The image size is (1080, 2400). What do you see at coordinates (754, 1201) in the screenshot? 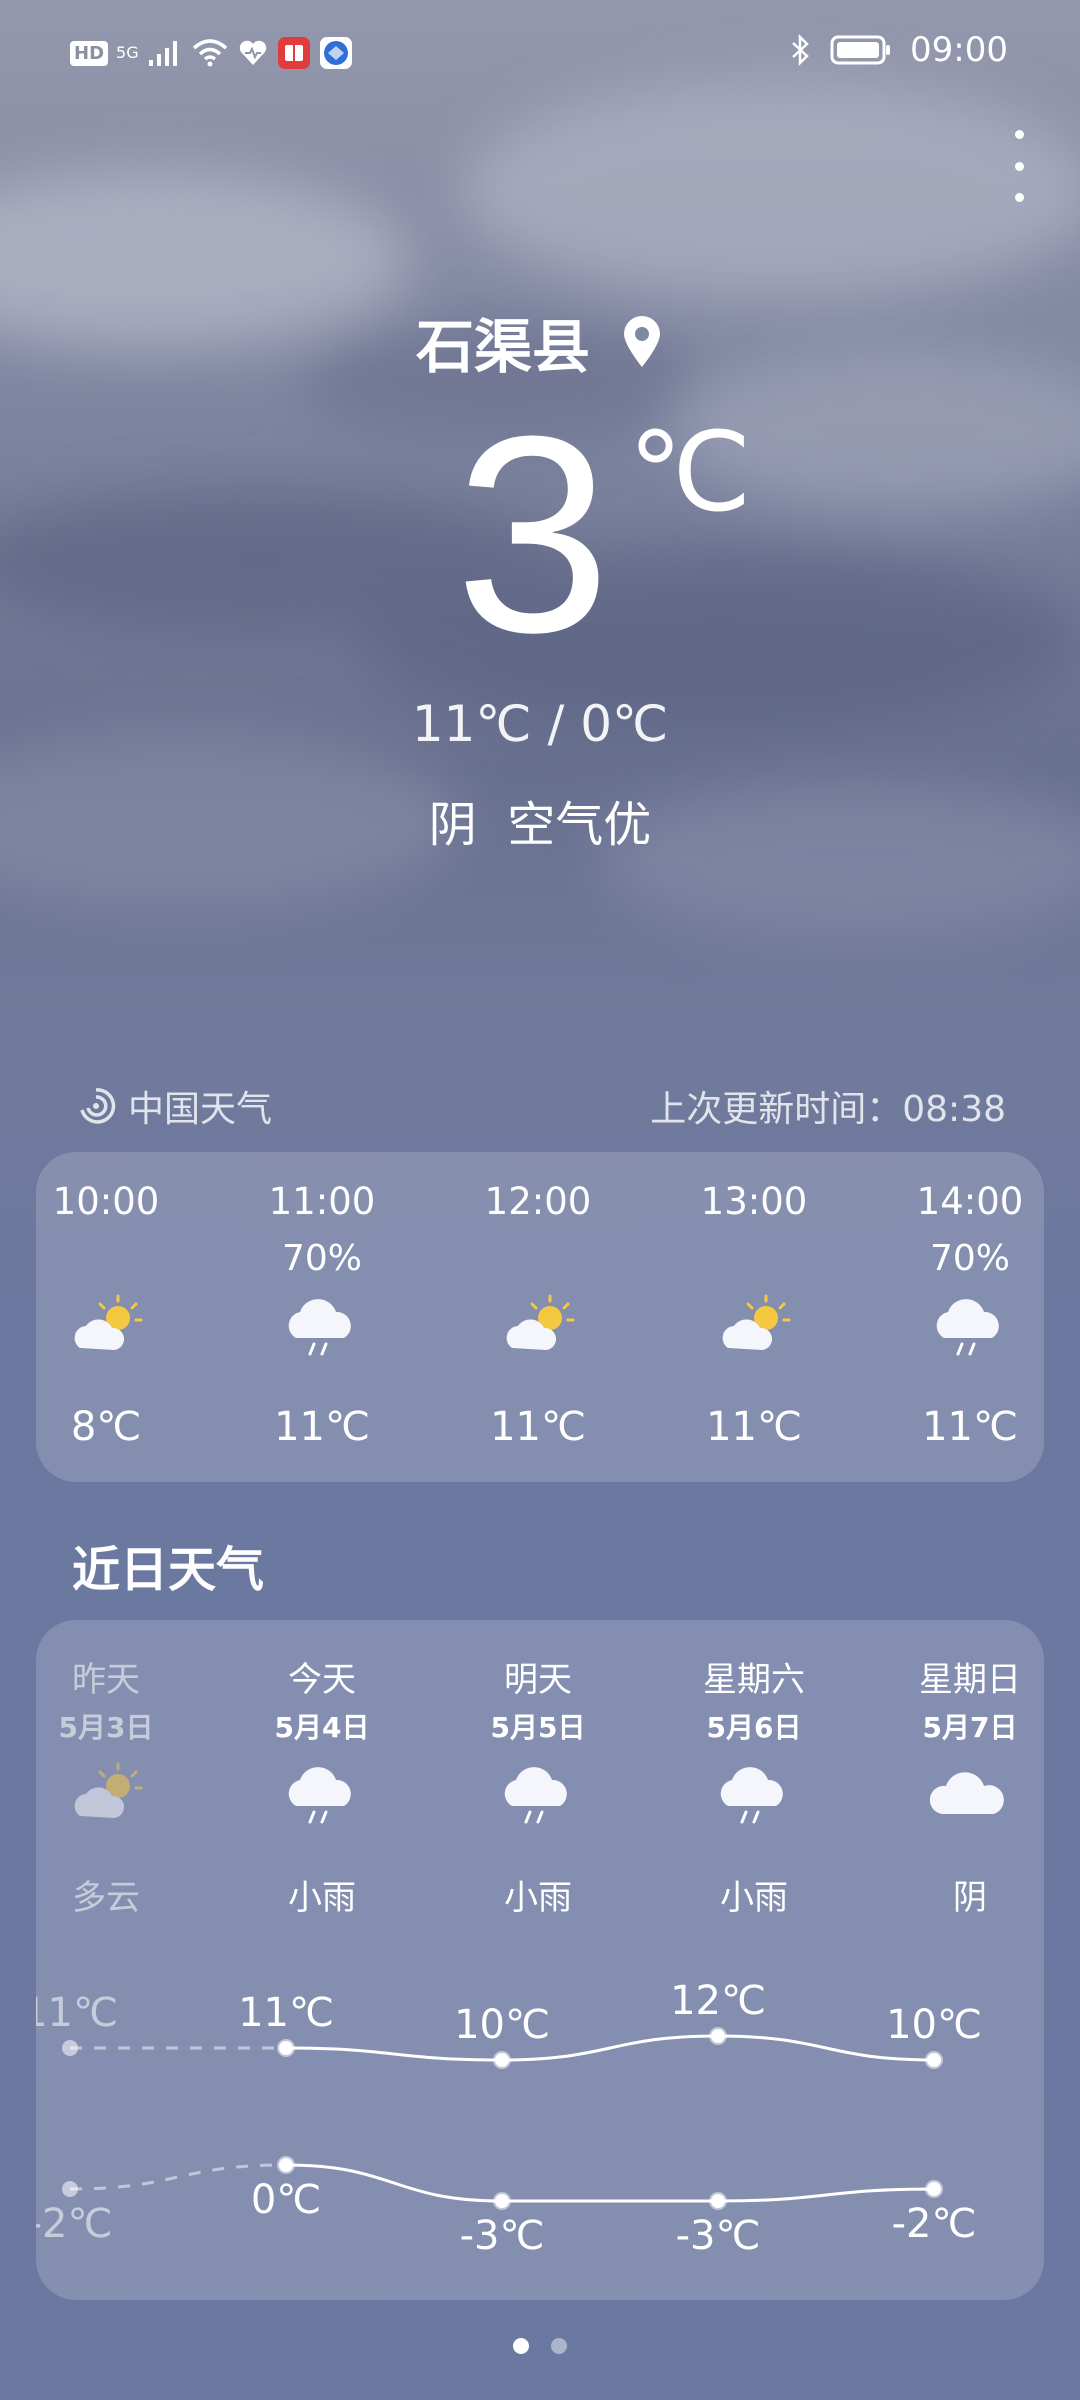
I see `hour-time: 13:00` at bounding box center [754, 1201].